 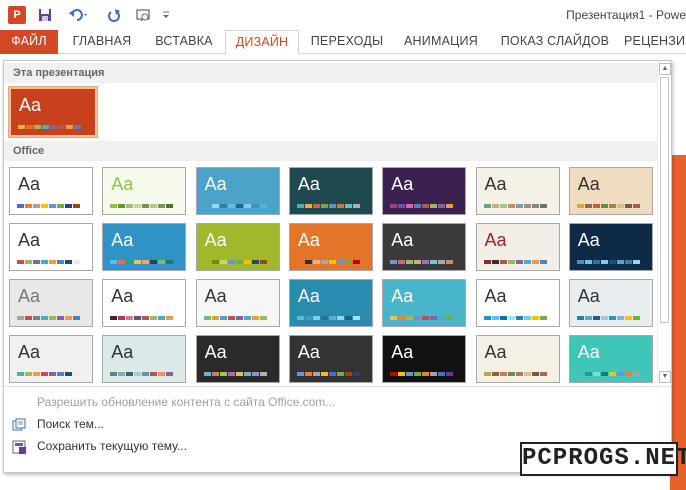 What do you see at coordinates (144, 15) in the screenshot?
I see `start-from-beginning-icon` at bounding box center [144, 15].